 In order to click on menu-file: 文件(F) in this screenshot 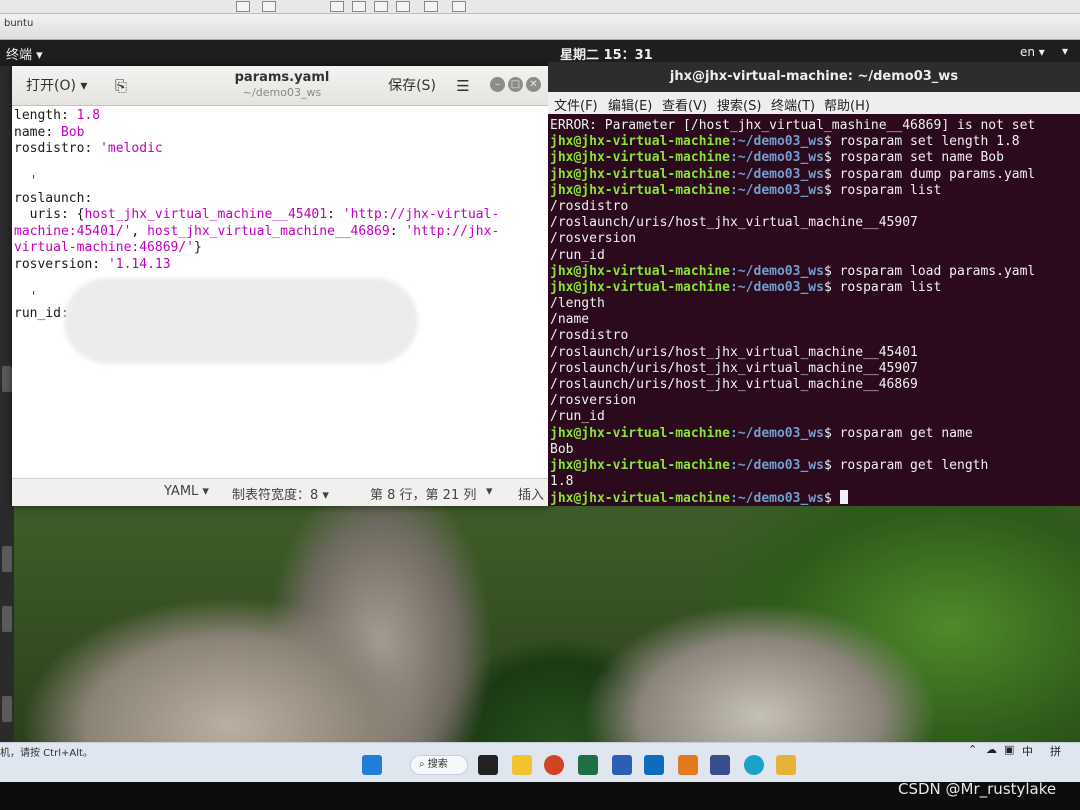, I will do `click(576, 104)`.